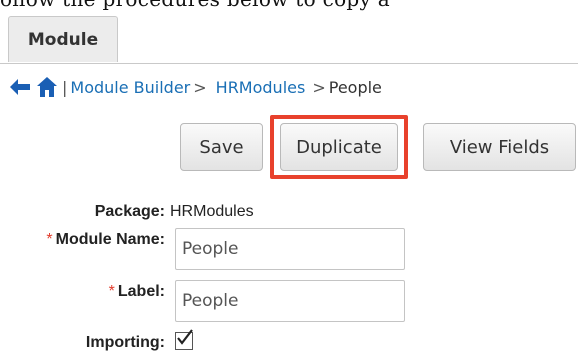  Describe the element at coordinates (63, 39) in the screenshot. I see `tab-module: Module` at that location.